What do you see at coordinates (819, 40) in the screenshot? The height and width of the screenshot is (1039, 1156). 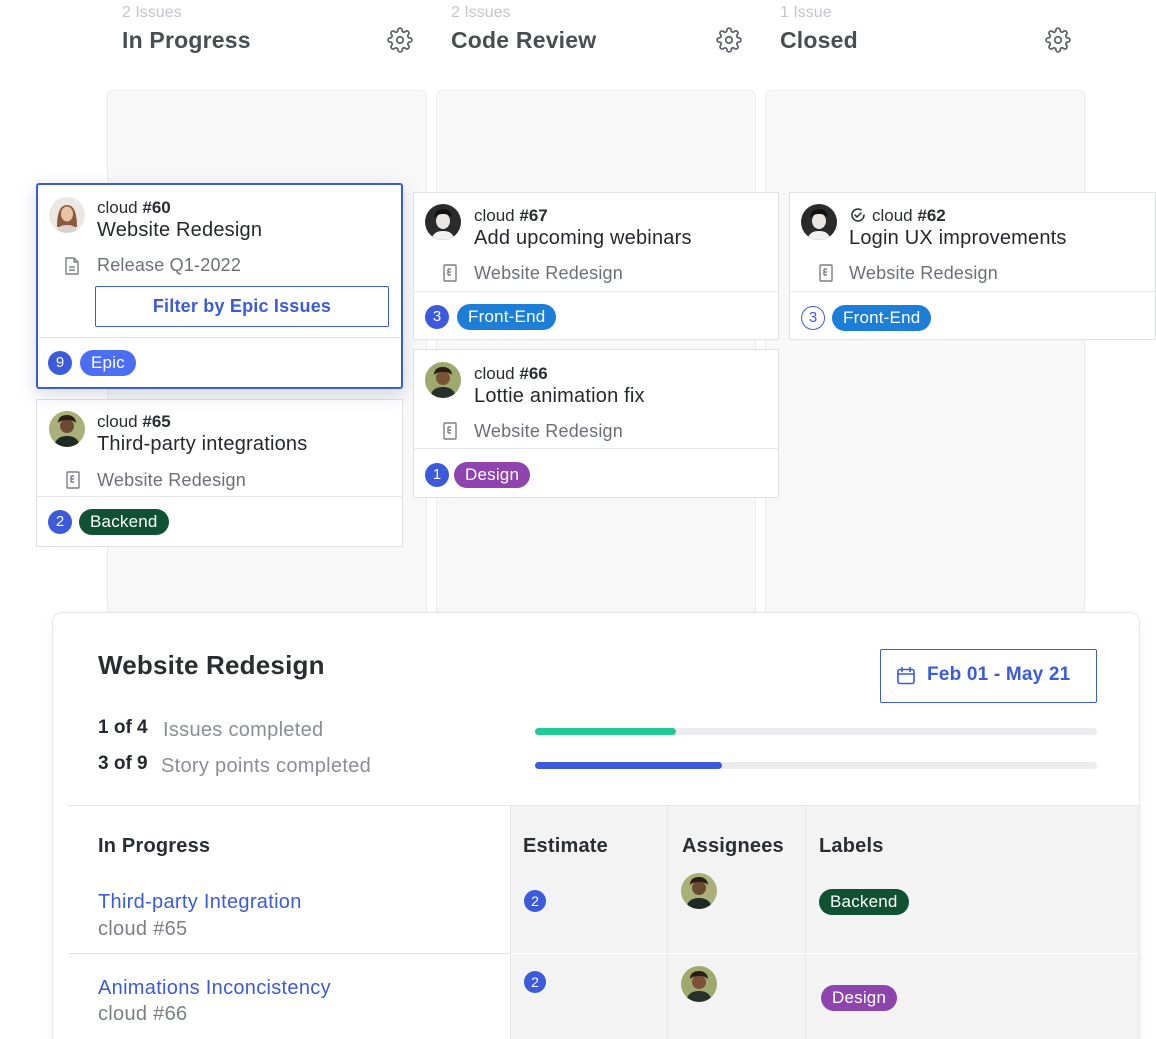 I see `column-title: Closed` at bounding box center [819, 40].